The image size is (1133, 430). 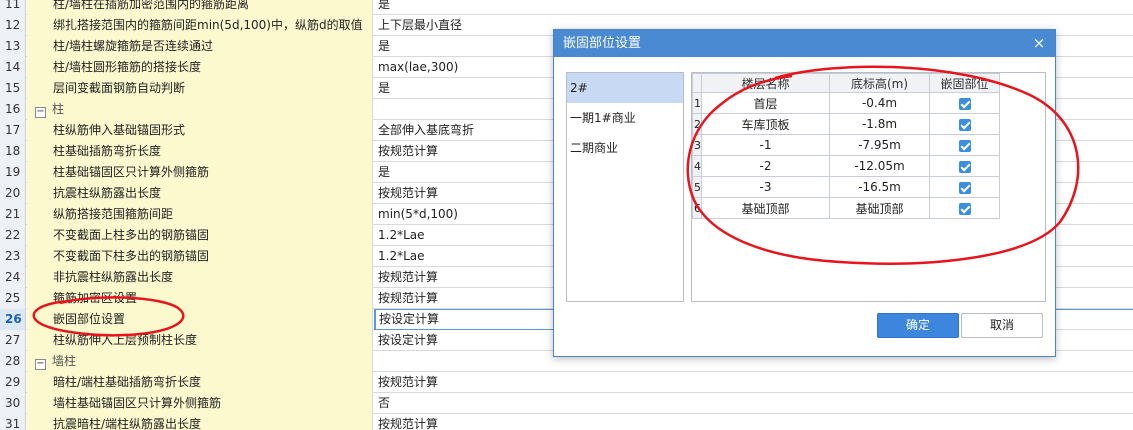 I want to click on table-row: 29 暗柱/端柱基础插筋弯折长度 按规范计算, so click(x=566, y=382).